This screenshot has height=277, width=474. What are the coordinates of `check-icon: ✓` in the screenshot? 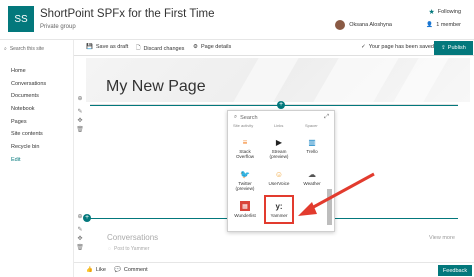 It's located at (363, 47).